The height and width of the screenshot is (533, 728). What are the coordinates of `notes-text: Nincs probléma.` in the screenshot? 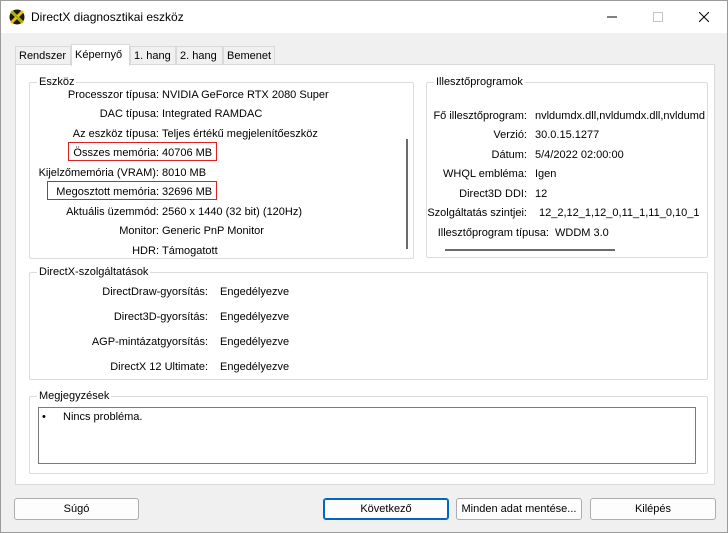 It's located at (103, 417).